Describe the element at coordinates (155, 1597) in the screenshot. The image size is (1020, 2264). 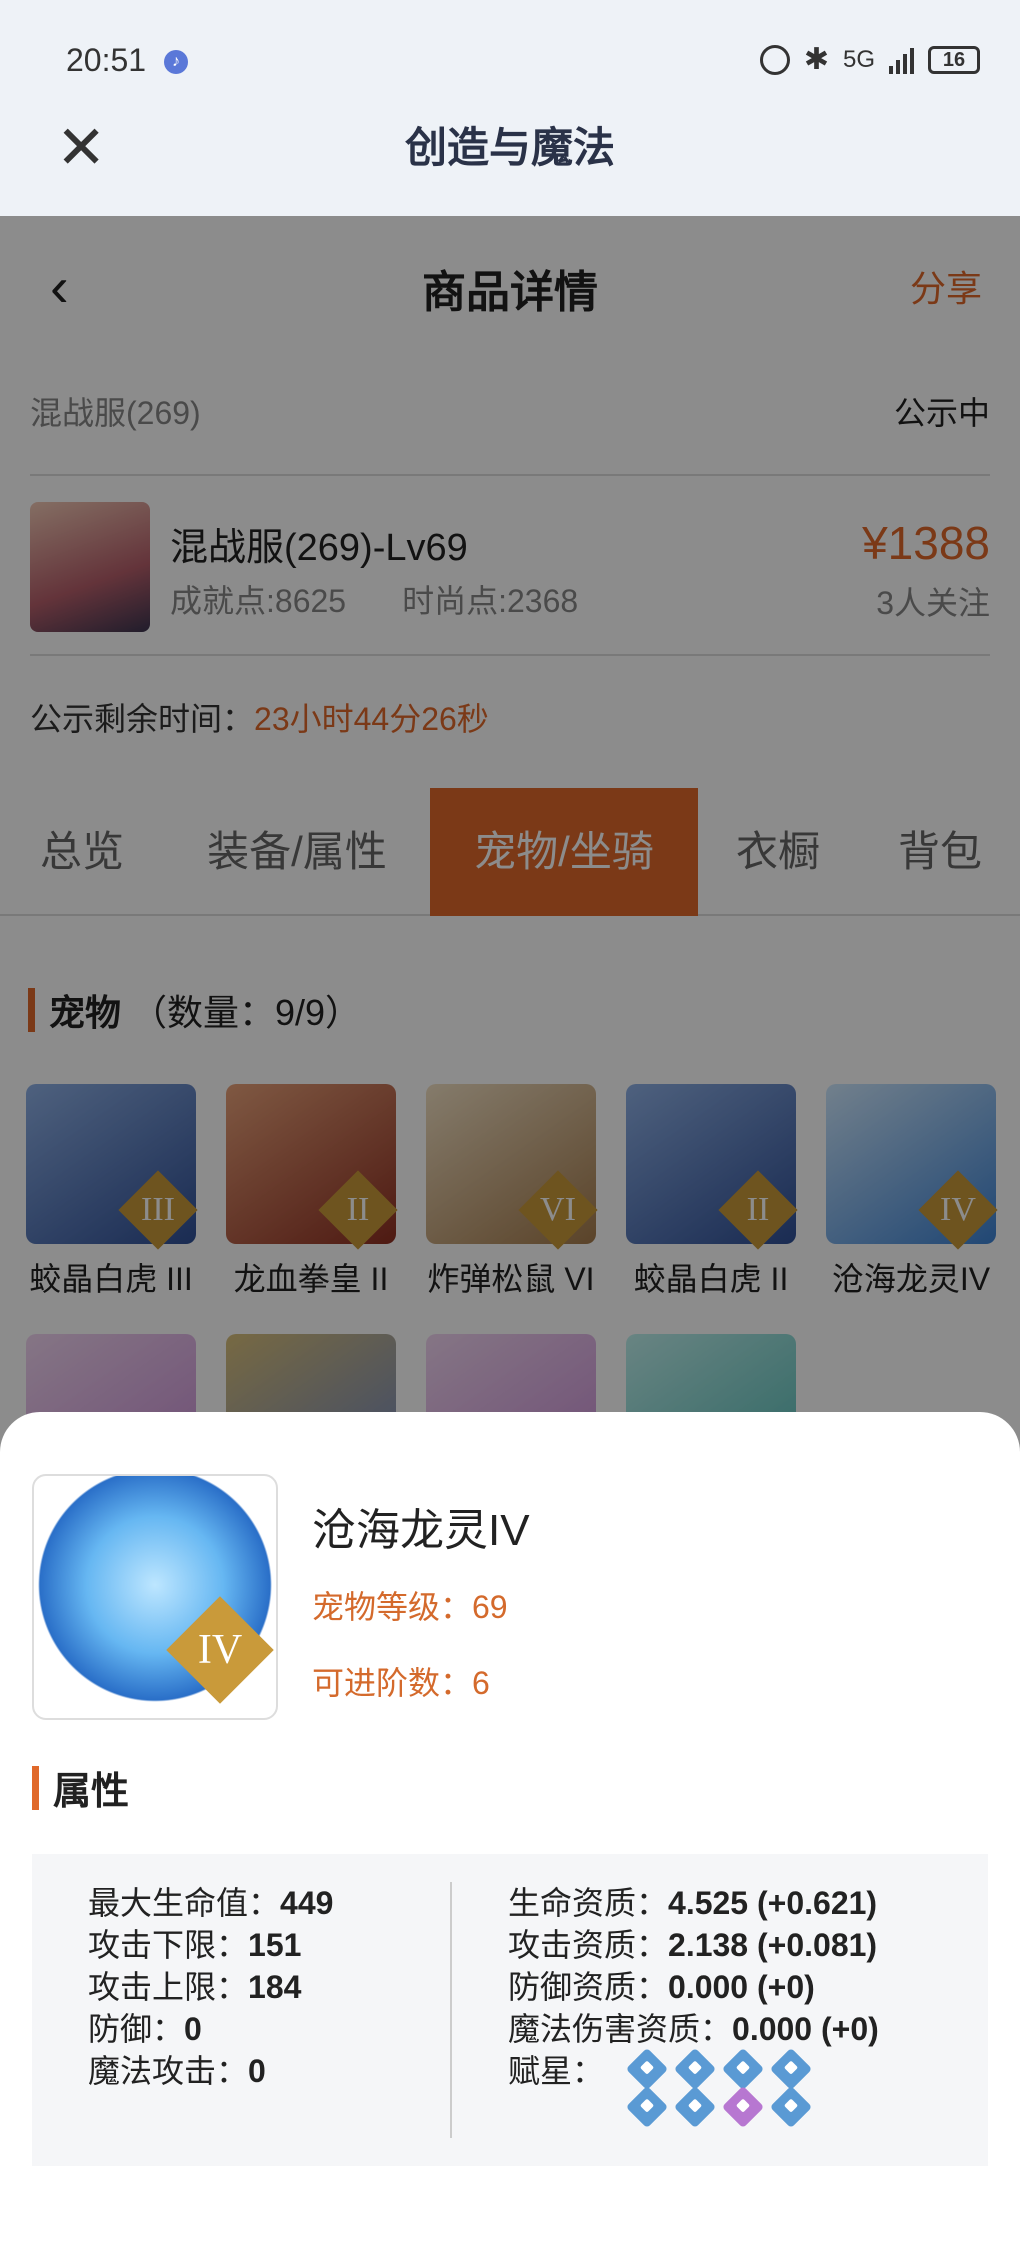
I see `pet-avatar: IV` at that location.